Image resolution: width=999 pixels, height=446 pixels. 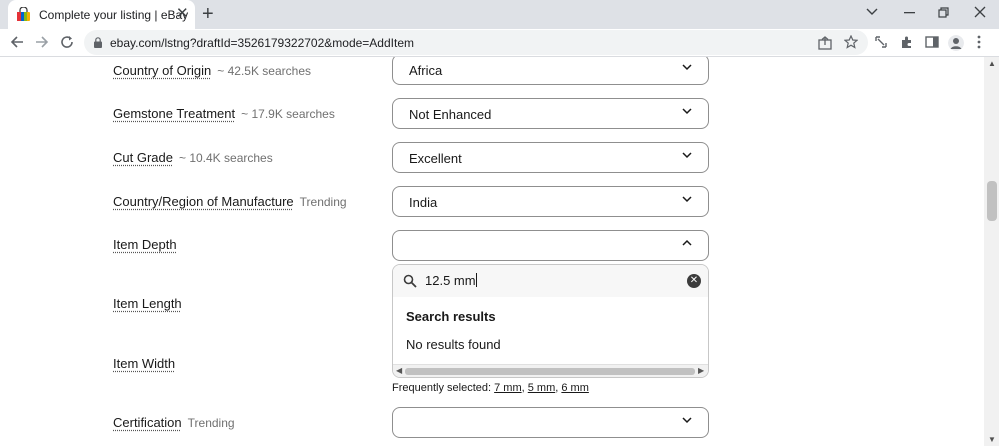 What do you see at coordinates (508, 388) in the screenshot?
I see `frequent-option: 7 mm` at bounding box center [508, 388].